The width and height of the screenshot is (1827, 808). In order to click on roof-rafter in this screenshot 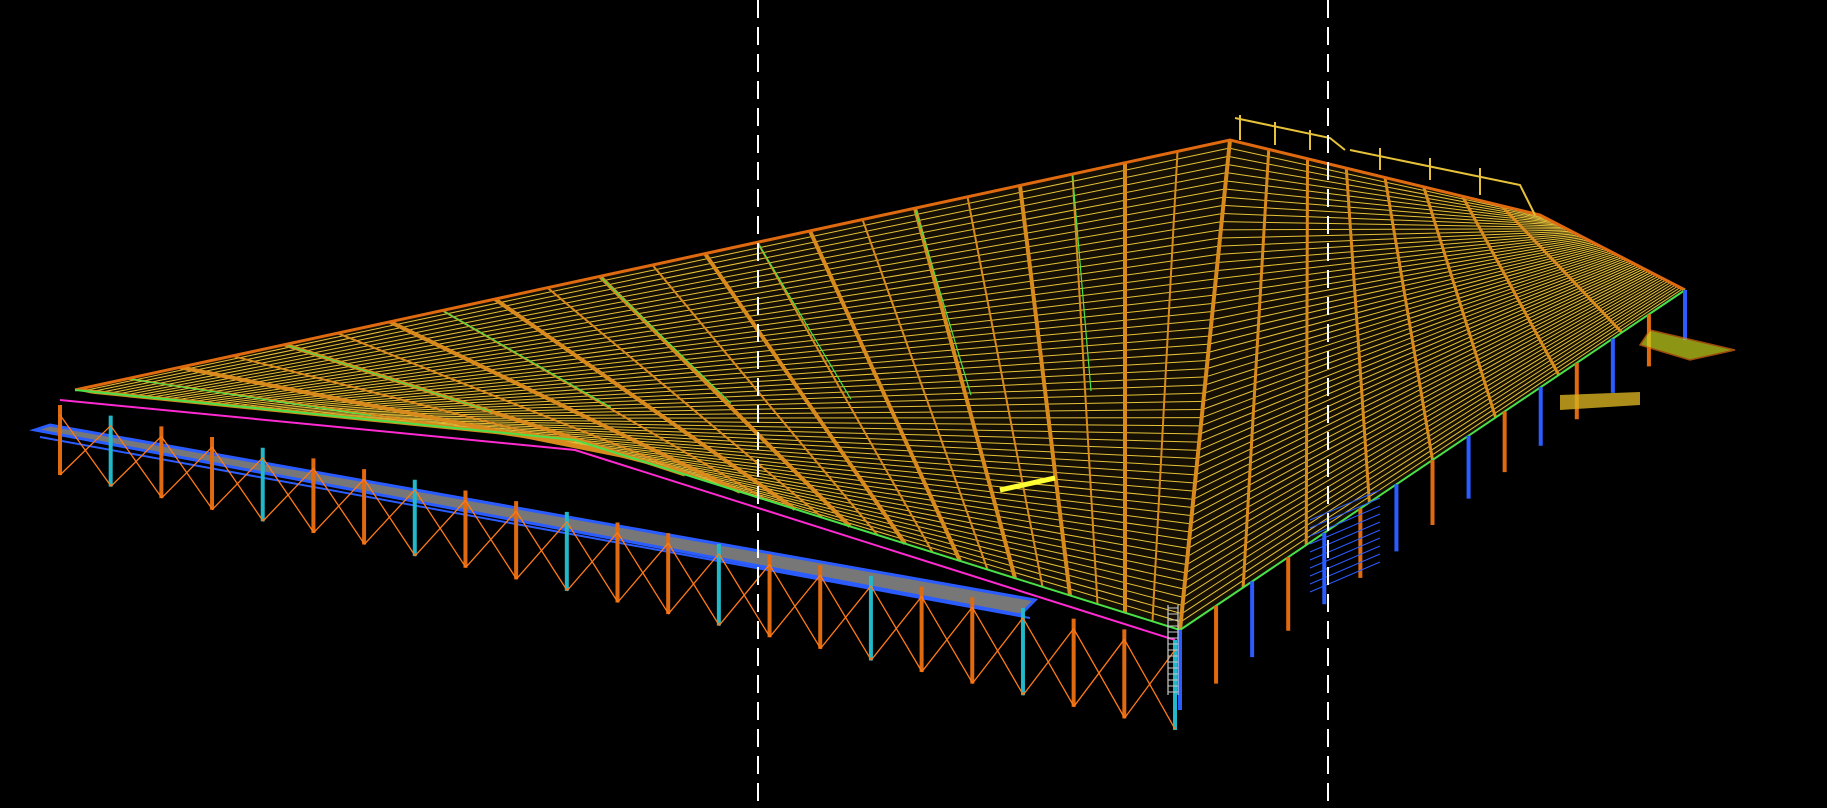, I will do `click(1306, 352)`.